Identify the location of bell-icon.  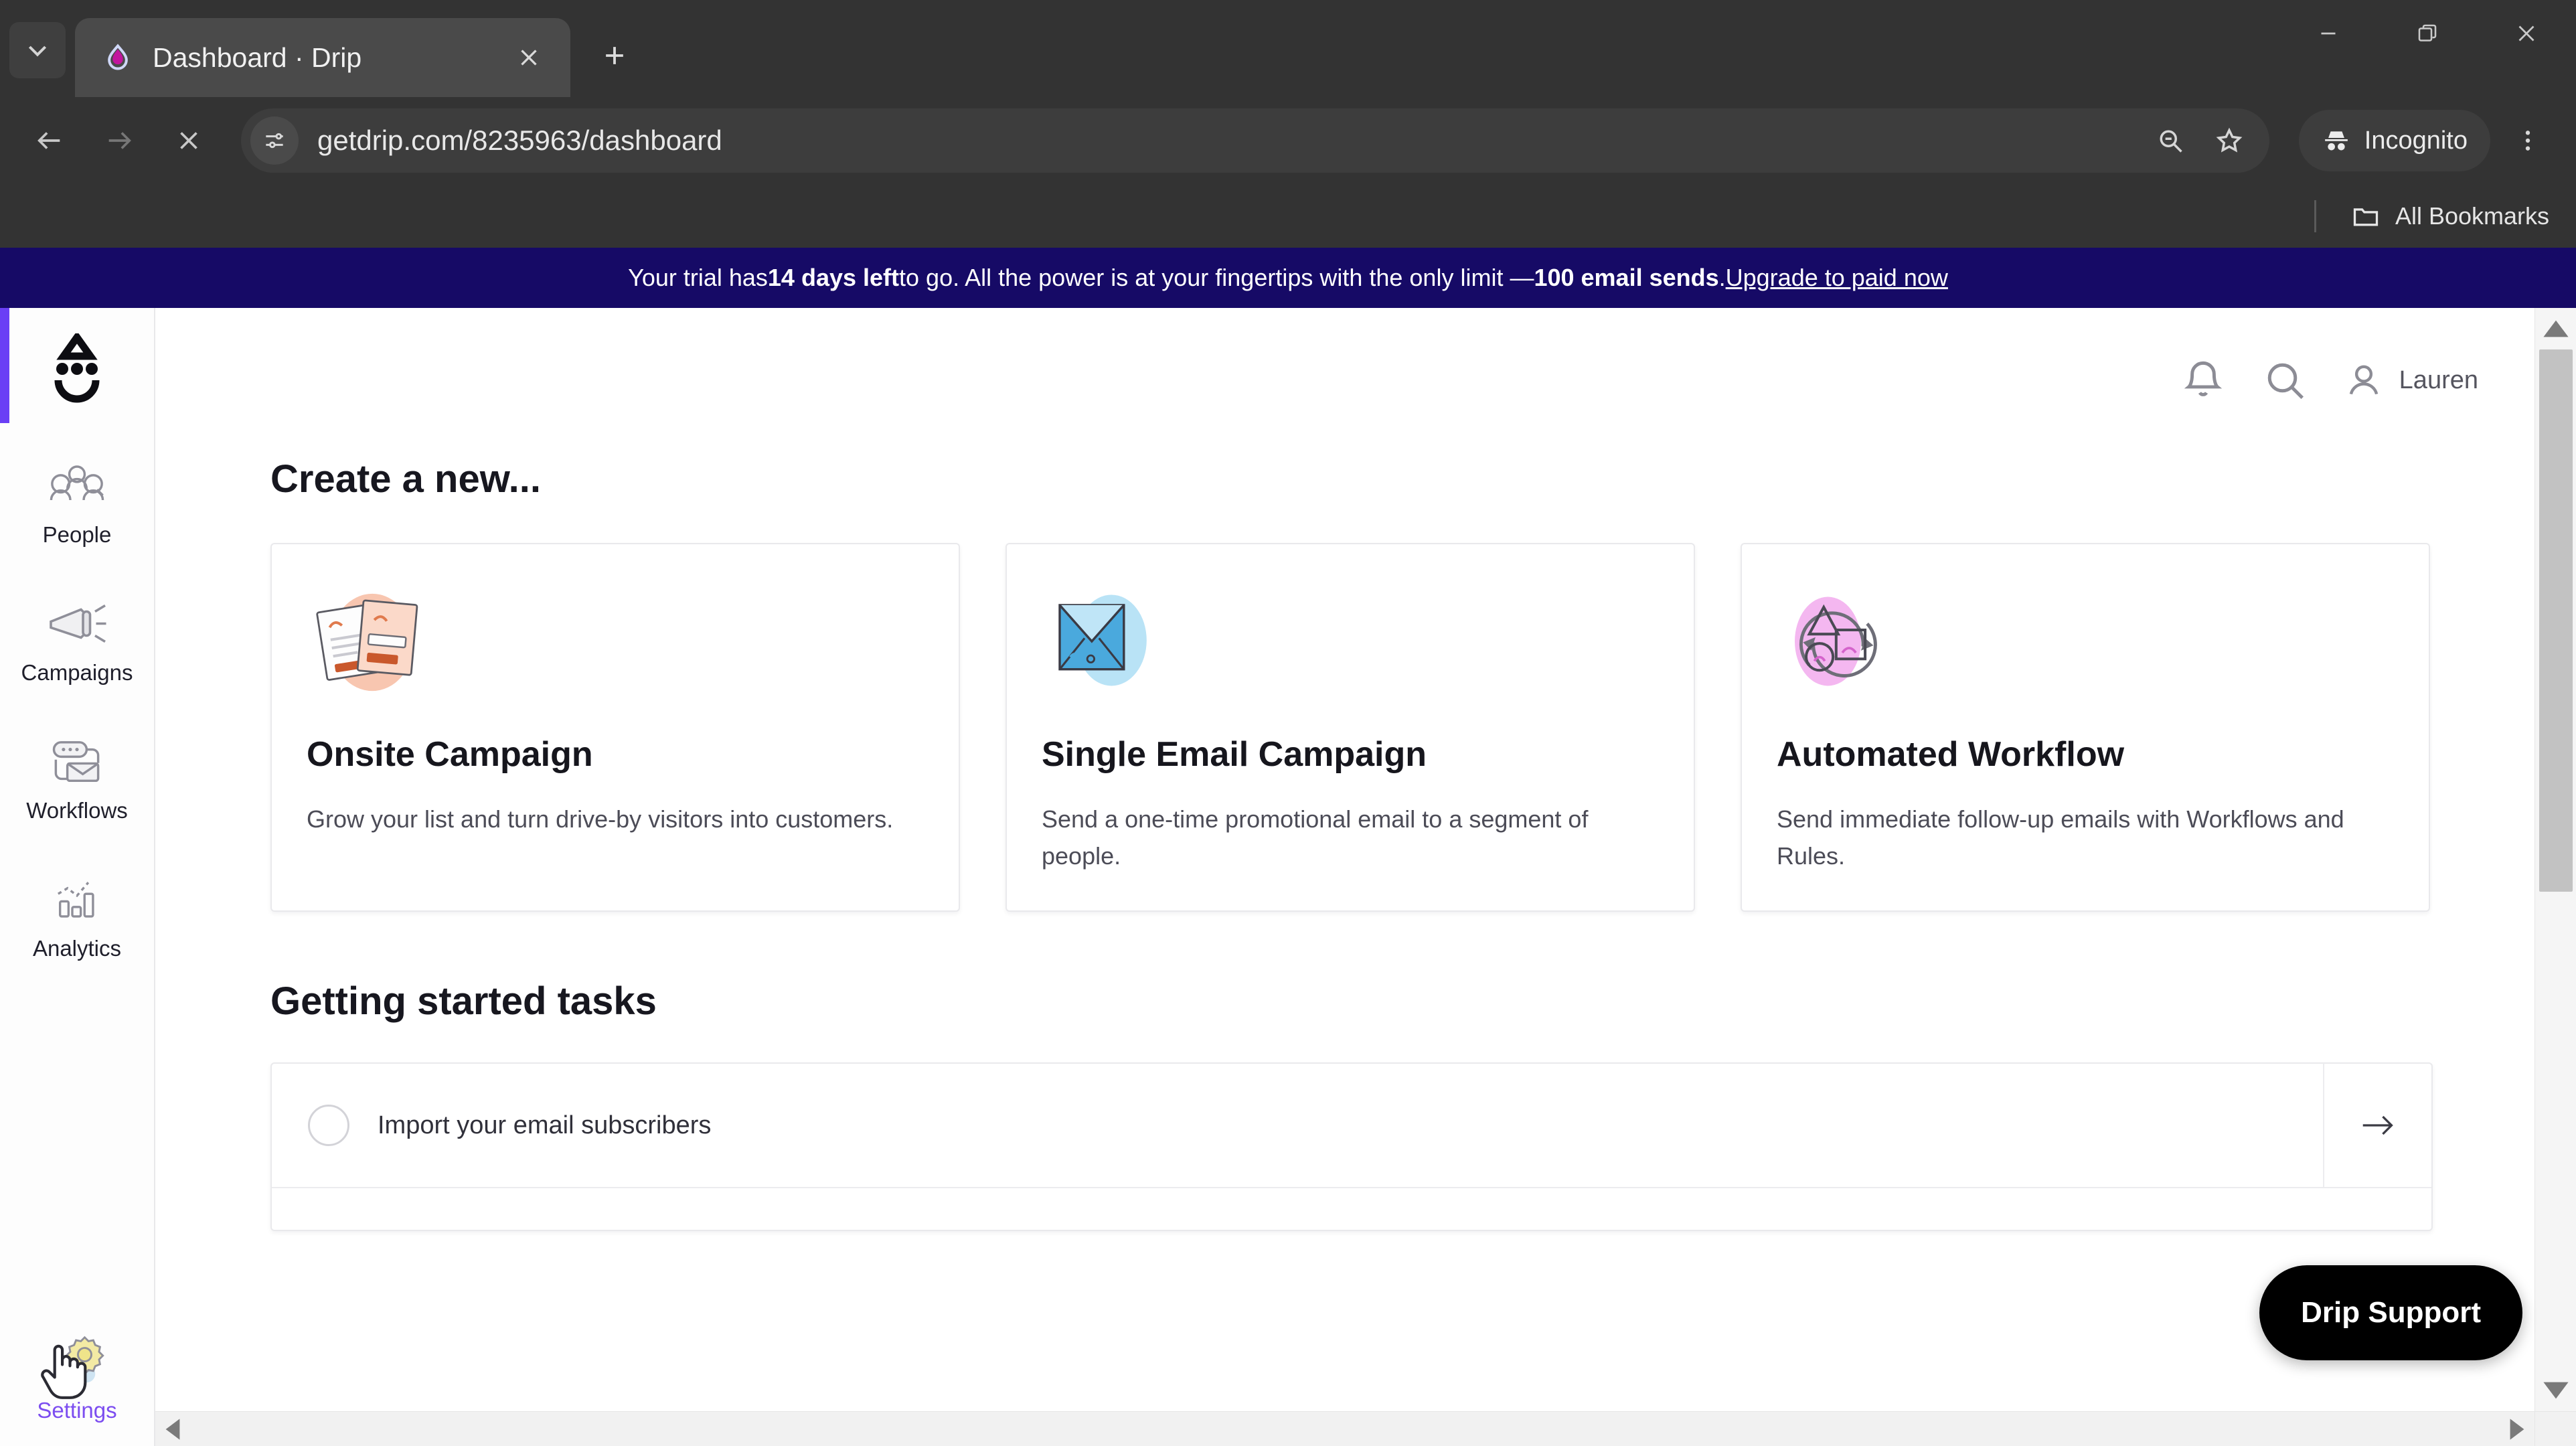
(2203, 378).